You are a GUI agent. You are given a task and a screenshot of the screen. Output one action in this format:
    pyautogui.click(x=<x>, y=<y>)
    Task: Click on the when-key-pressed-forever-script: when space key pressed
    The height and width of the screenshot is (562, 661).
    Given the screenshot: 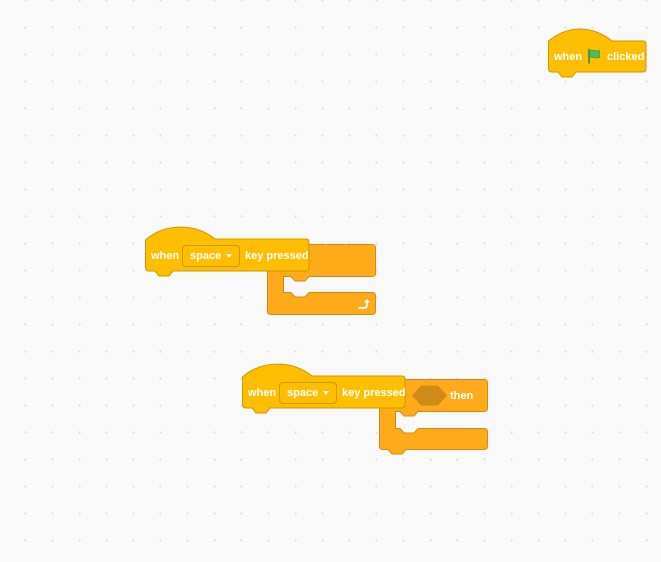 What is the action you would take?
    pyautogui.click(x=262, y=273)
    